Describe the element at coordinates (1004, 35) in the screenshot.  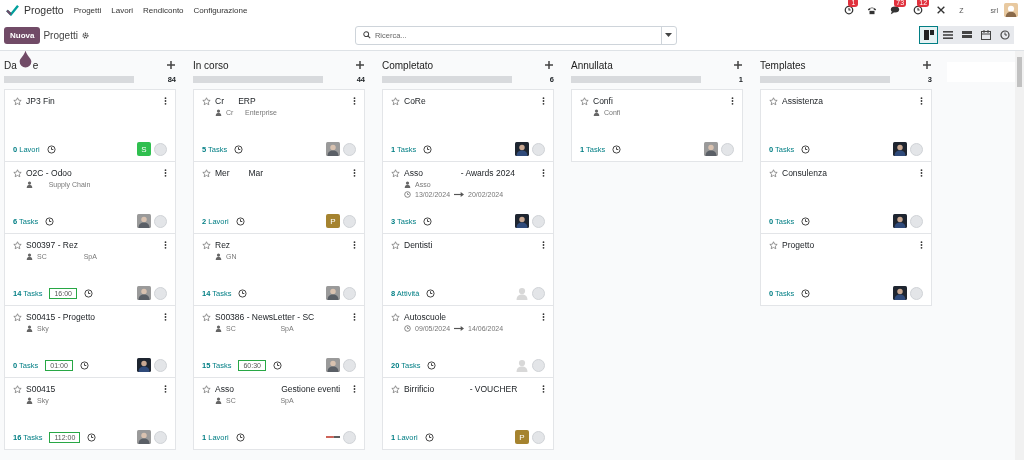
I see `activity-view-button` at that location.